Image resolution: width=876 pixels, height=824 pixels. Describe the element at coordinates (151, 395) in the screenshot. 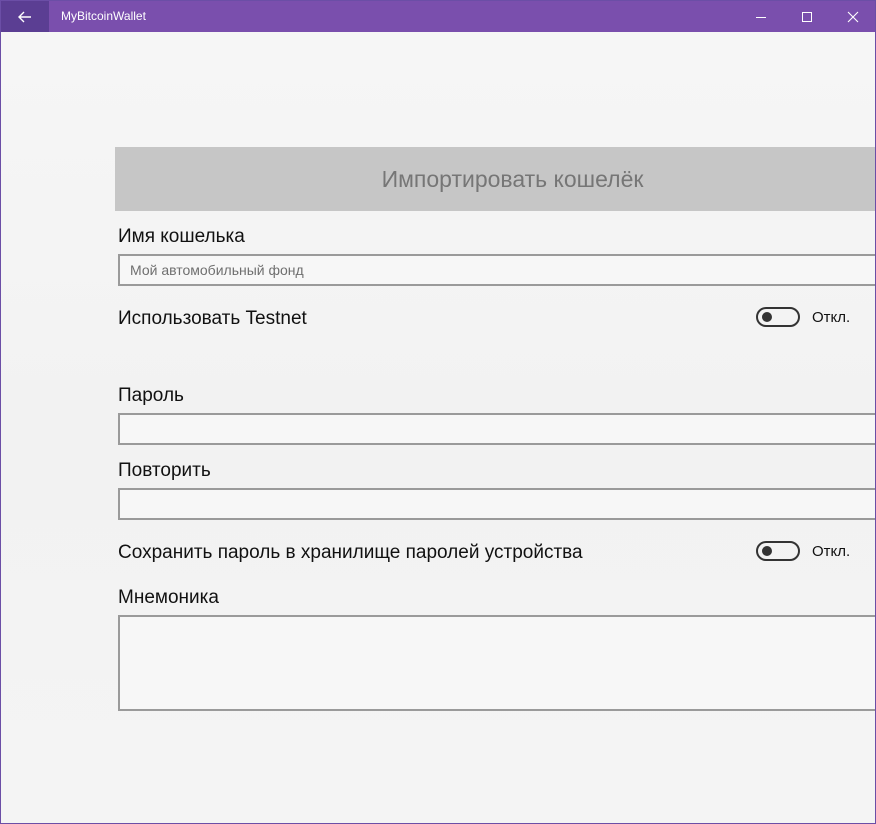

I see `password-label: Пароль` at that location.